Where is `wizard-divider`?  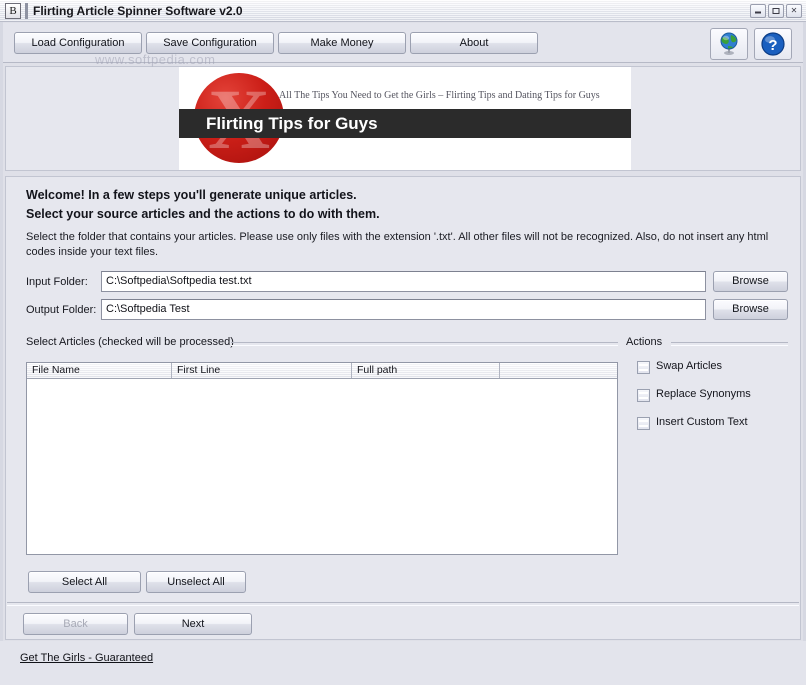
wizard-divider is located at coordinates (403, 604).